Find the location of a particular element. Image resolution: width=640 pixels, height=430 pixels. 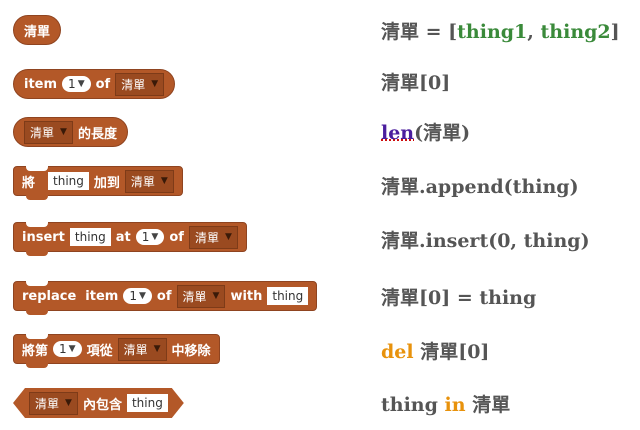

add-to-list-block: 將 thing 加到 清單 ▼ is located at coordinates (98, 183).